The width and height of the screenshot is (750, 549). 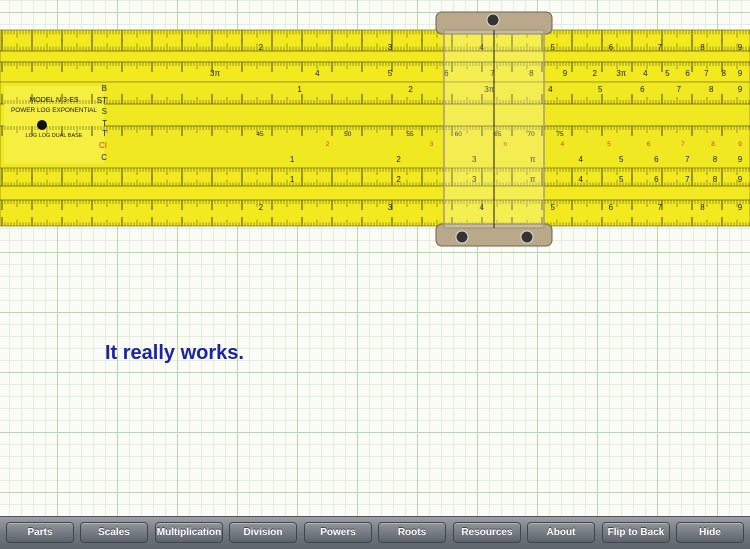 I want to click on t-scale-number: 50, so click(x=348, y=134).